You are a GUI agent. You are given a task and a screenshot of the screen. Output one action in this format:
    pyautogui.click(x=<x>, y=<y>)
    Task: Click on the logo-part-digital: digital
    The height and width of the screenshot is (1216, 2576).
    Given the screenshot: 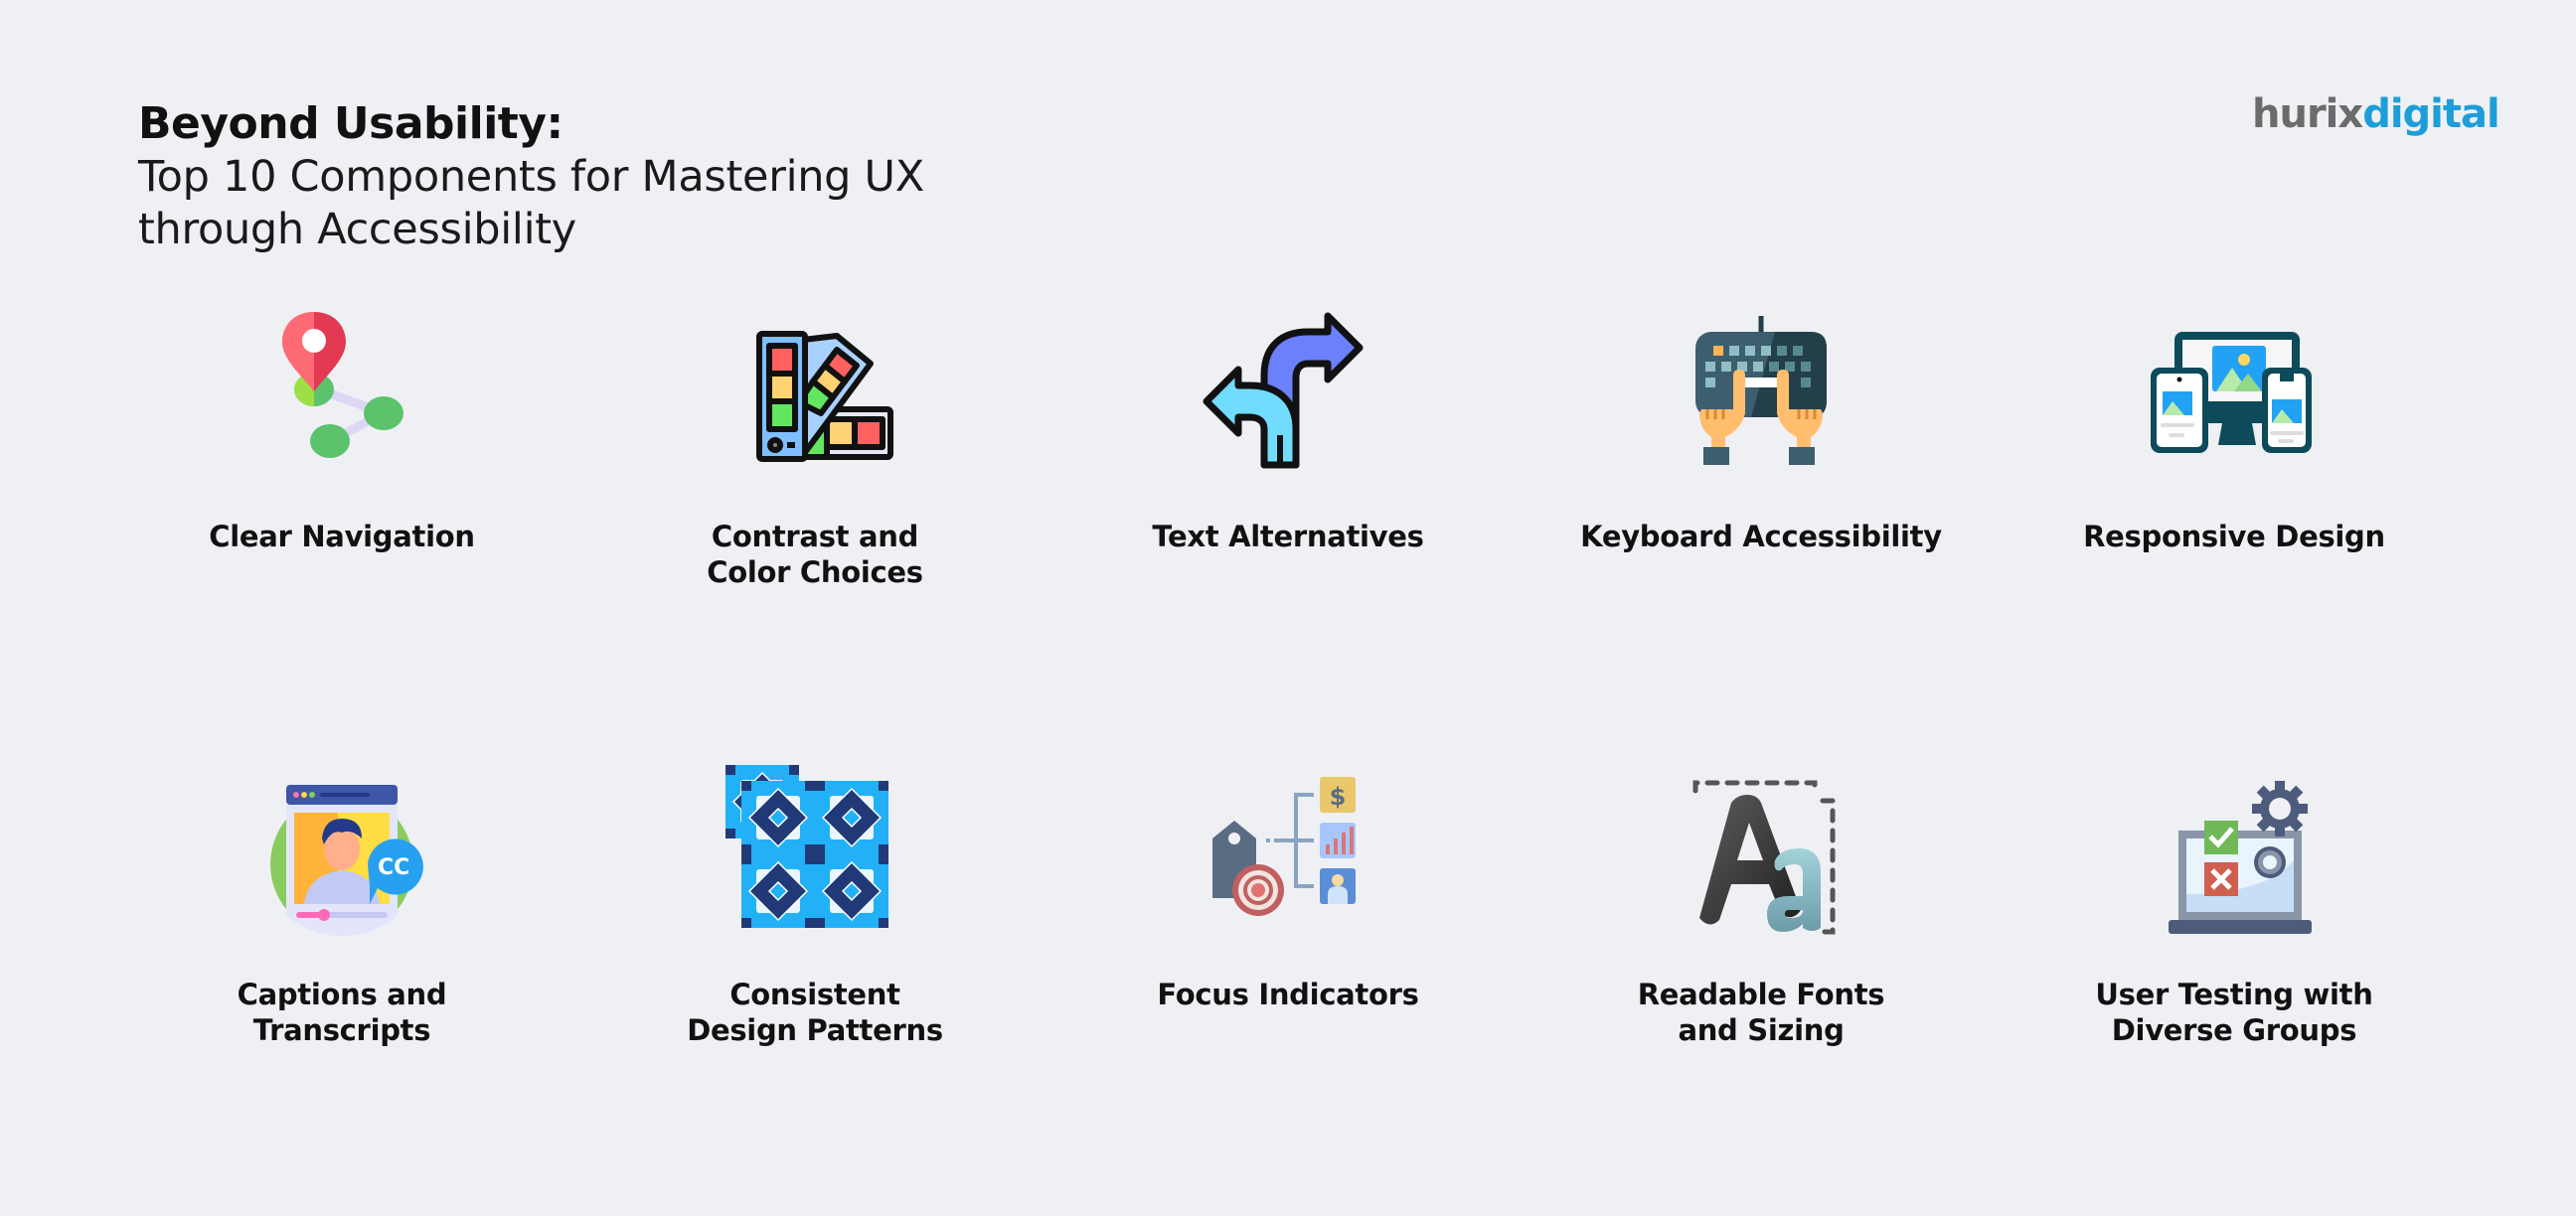 What is the action you would take?
    pyautogui.click(x=2431, y=114)
    